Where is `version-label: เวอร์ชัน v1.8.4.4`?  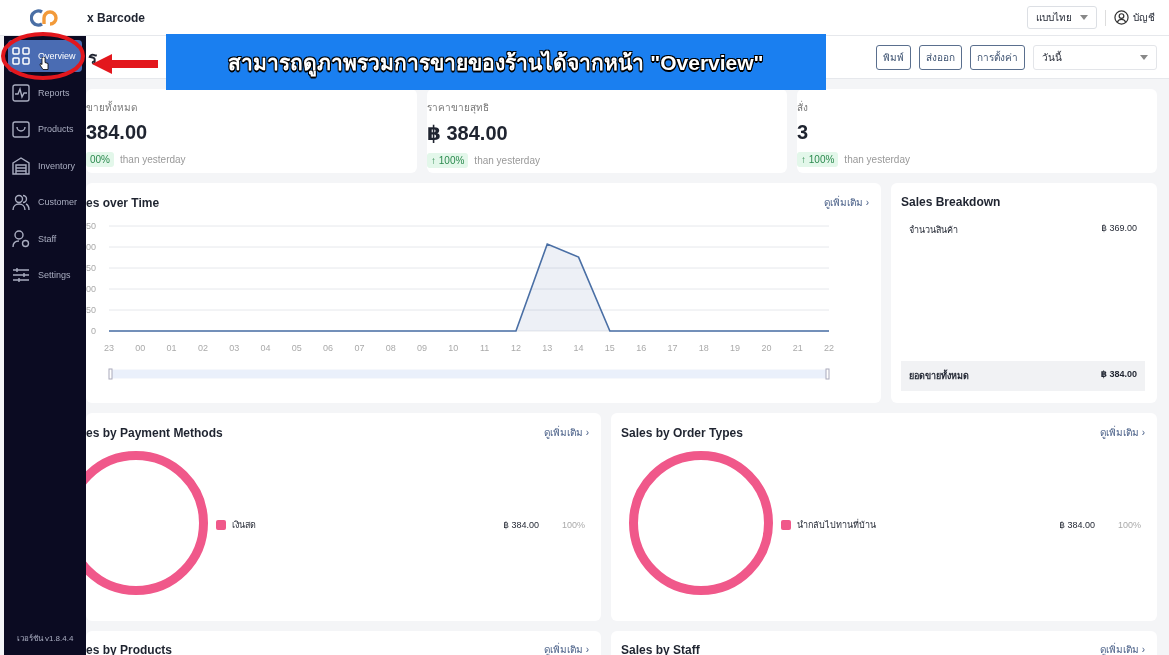 version-label: เวอร์ชัน v1.8.4.4 is located at coordinates (45, 639).